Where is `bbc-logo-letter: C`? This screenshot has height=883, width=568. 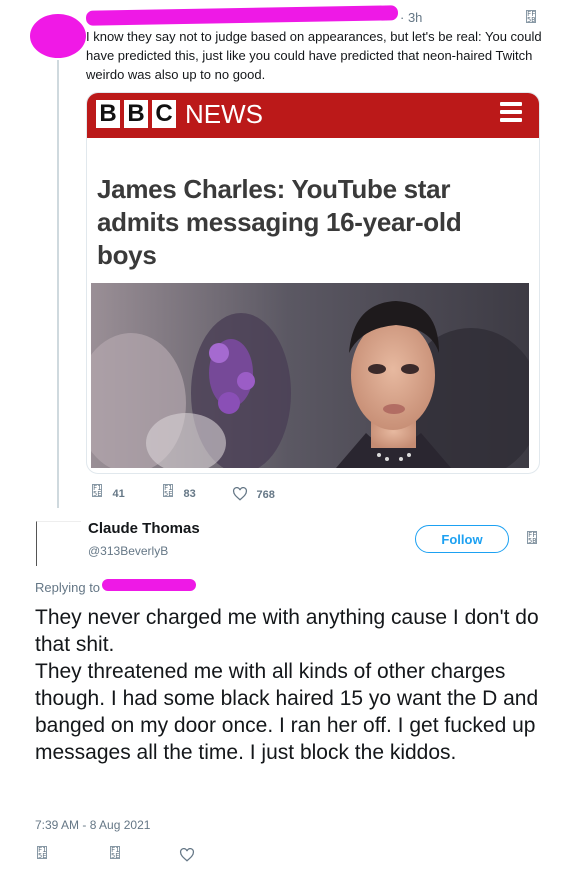 bbc-logo-letter: C is located at coordinates (164, 114).